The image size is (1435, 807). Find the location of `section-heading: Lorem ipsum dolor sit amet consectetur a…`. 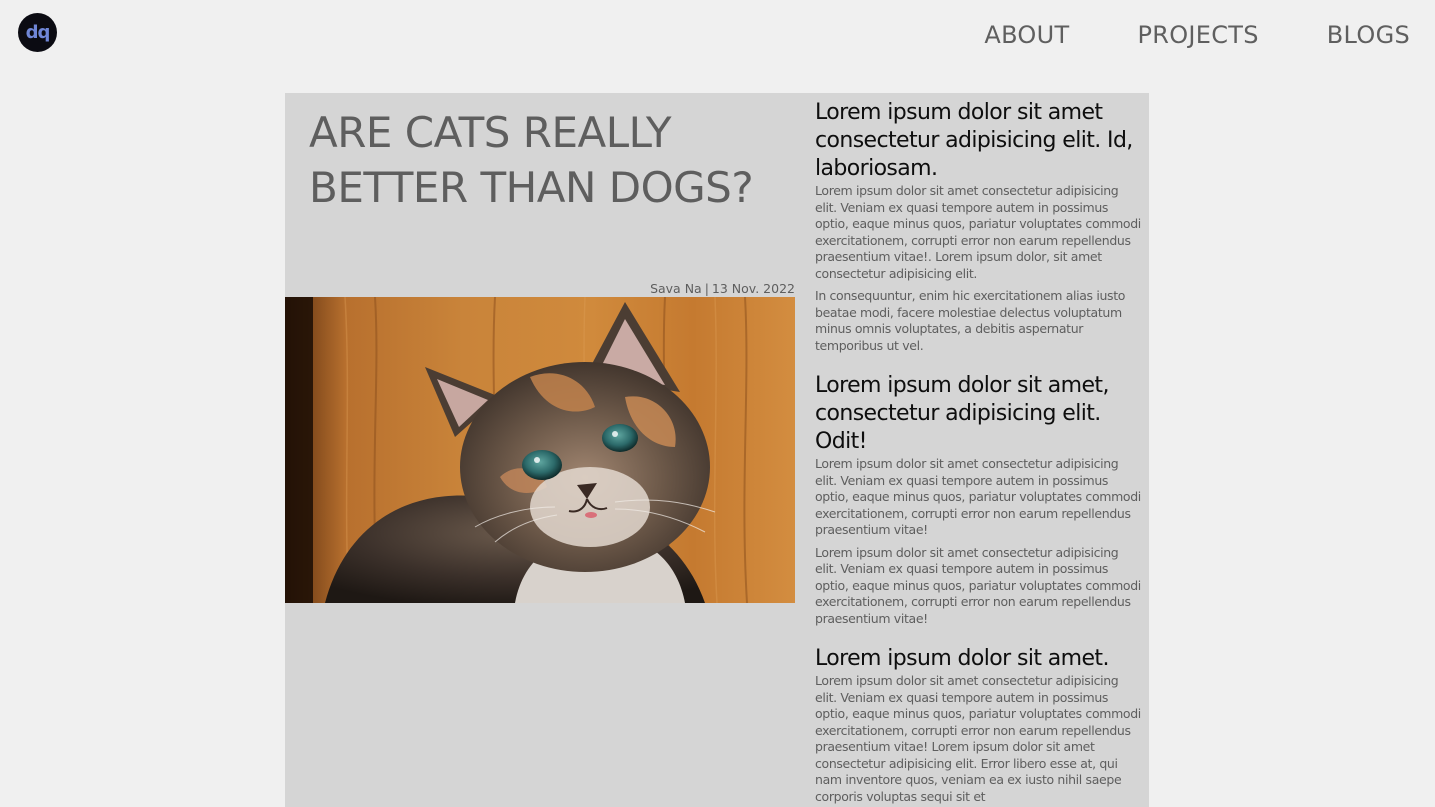

section-heading: Lorem ipsum dolor sit amet consectetur a… is located at coordinates (974, 140).